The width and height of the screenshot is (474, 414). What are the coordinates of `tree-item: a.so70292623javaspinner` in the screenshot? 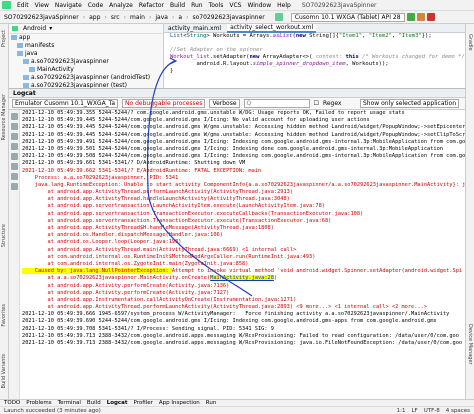 It's located at (86, 62).